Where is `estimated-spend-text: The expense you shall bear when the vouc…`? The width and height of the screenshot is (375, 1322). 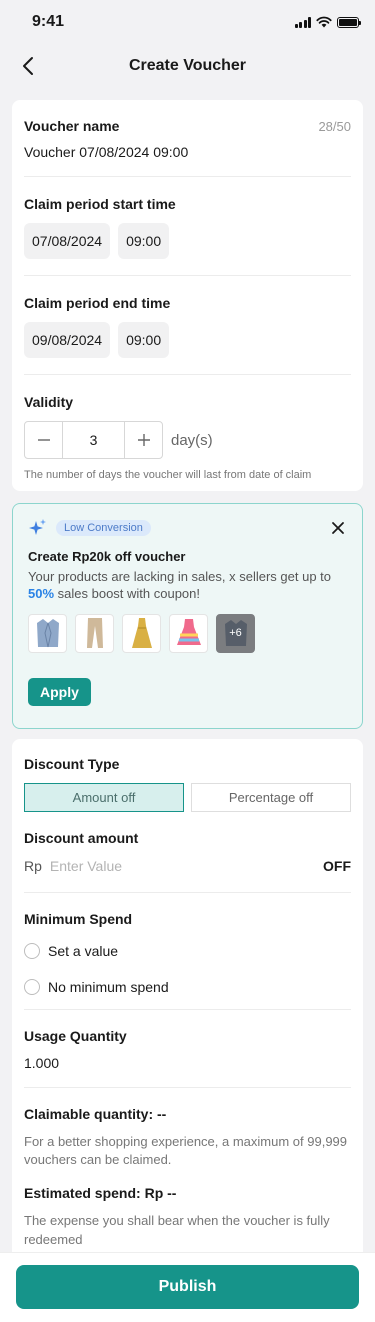
estimated-spend-text: The expense you shall bear when the vouc… is located at coordinates (177, 1230).